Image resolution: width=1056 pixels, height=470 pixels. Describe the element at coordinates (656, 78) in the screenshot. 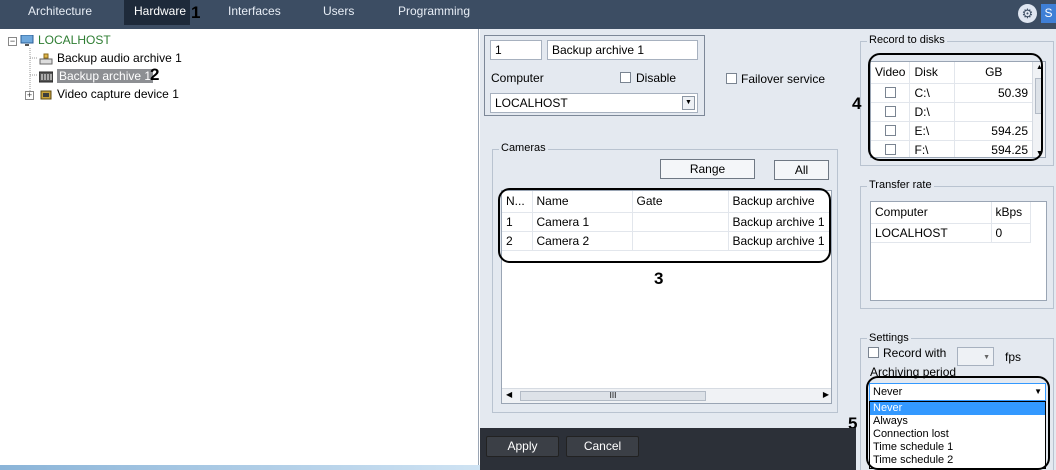

I see `disable-label: Disable` at that location.